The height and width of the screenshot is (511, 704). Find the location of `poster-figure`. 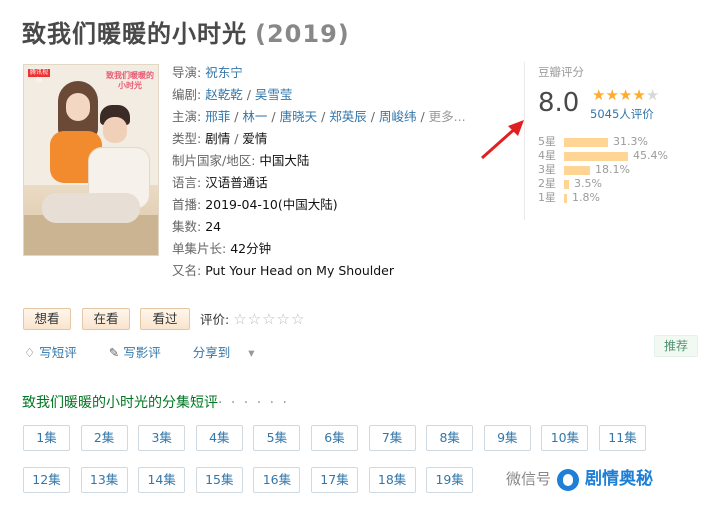

poster-figure is located at coordinates (115, 130).